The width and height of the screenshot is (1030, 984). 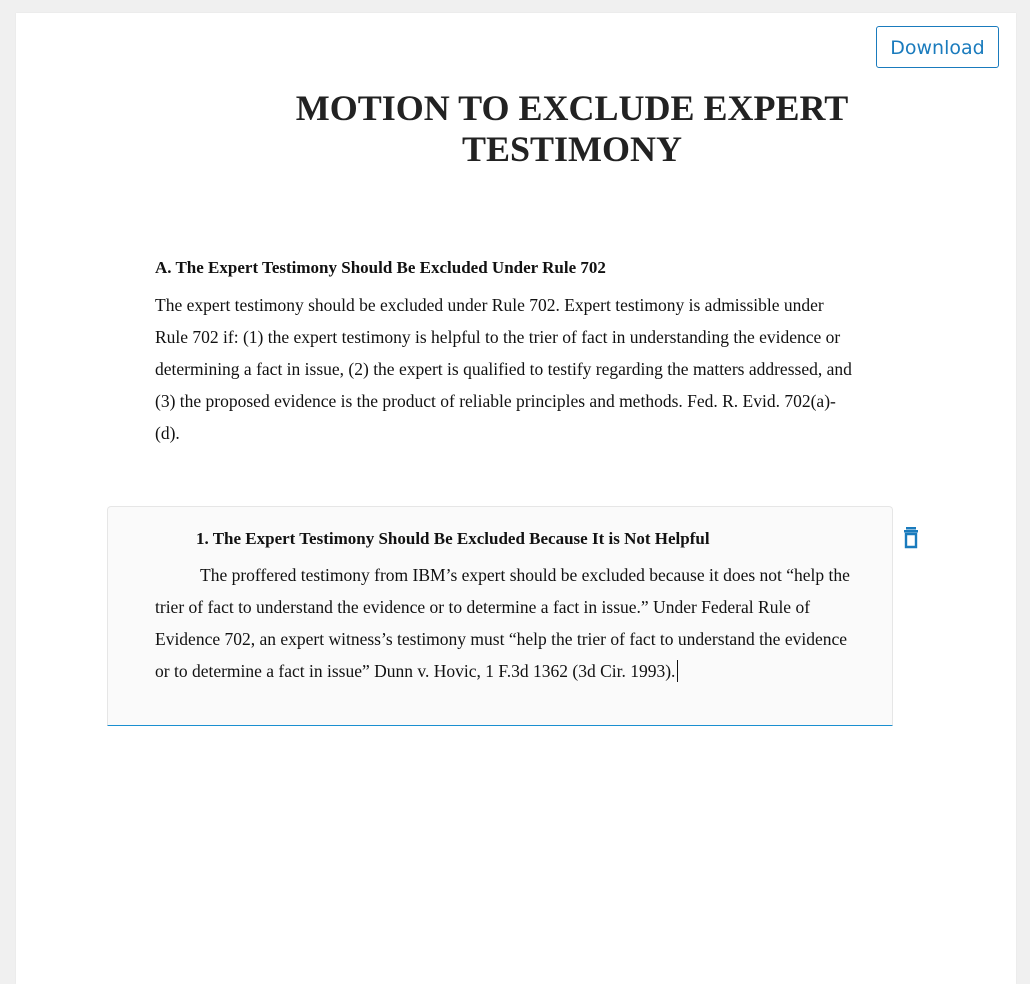 What do you see at coordinates (572, 129) in the screenshot?
I see `document-title: MOTION TO EXCLUDE EXPERT TESTIMONY` at bounding box center [572, 129].